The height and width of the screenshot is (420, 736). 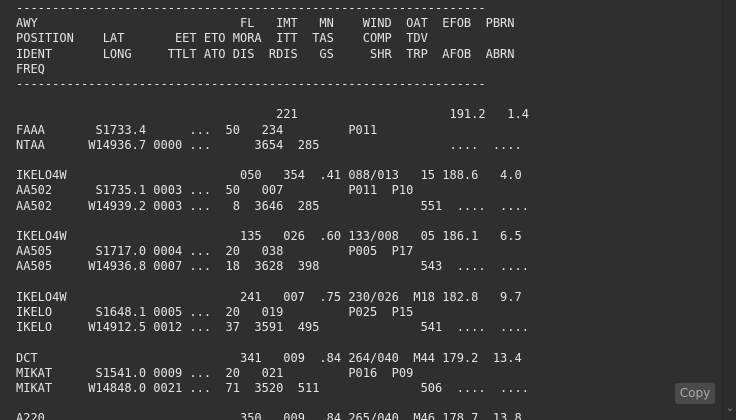 I want to click on plan-line: FAAA S1733.4 ... 50 234 P011, so click(x=197, y=129).